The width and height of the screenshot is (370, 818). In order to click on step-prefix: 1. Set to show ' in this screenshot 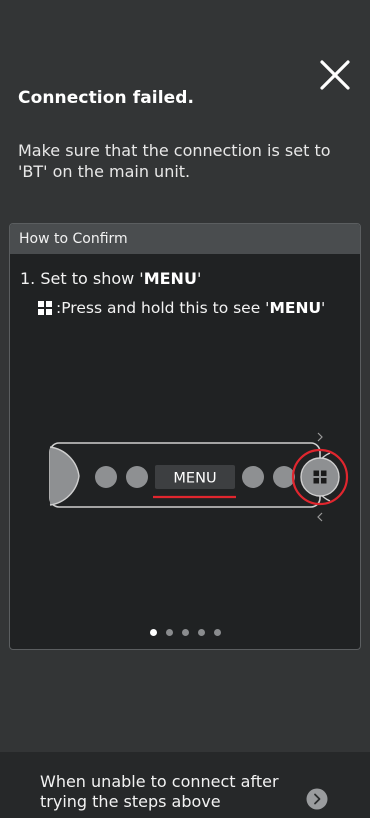, I will do `click(82, 278)`.